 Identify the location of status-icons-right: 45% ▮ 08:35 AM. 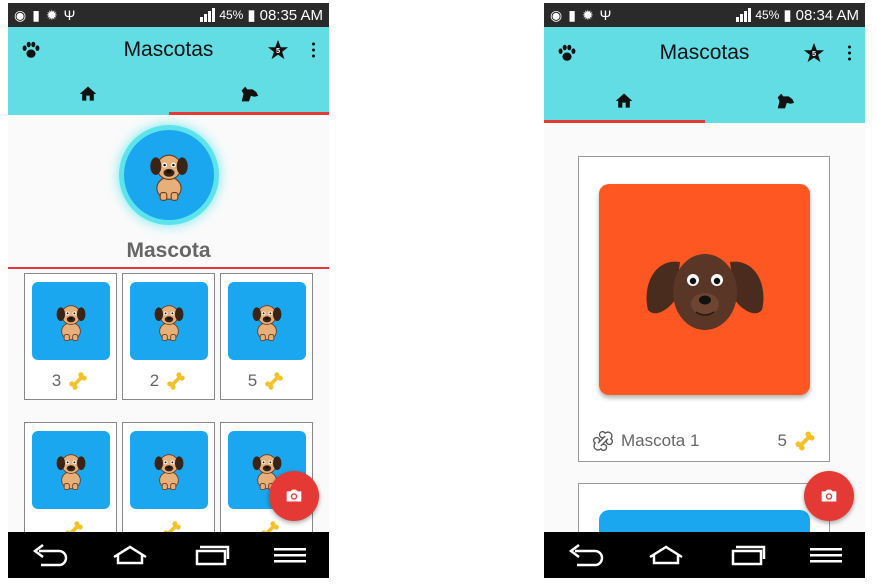
(261, 15).